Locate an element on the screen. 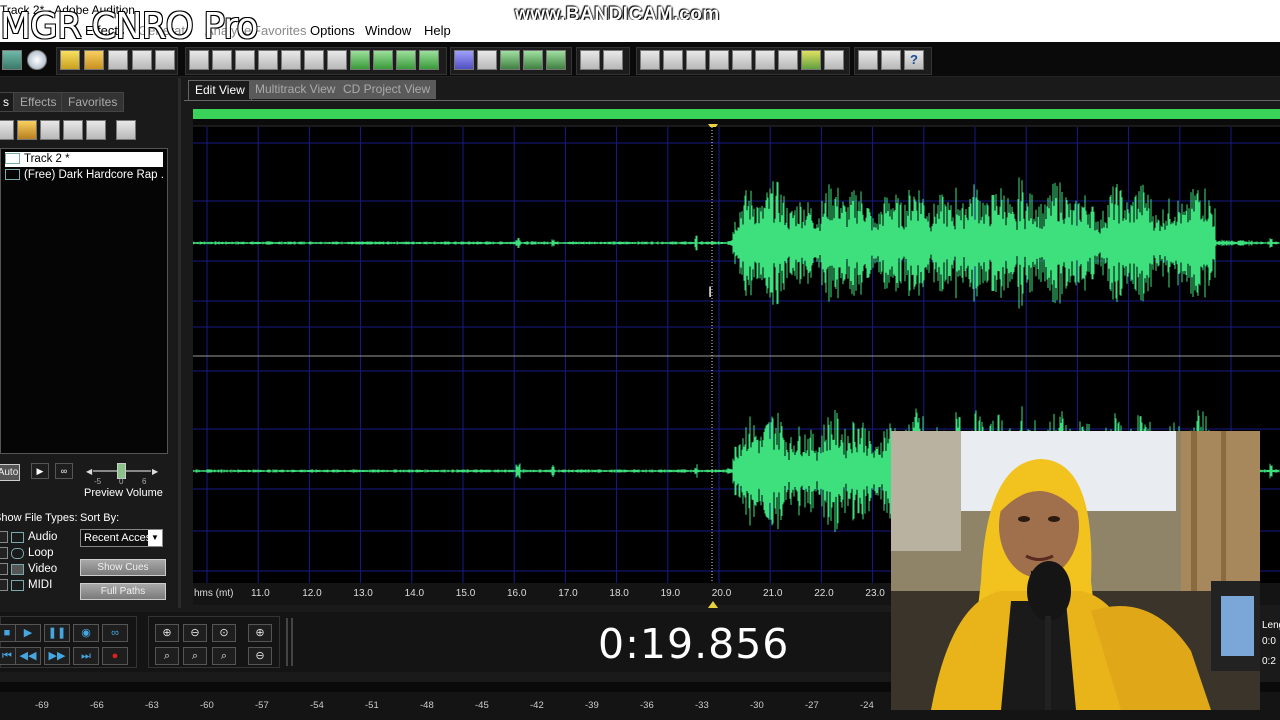 The image size is (1280, 720). ruler-tick-label: 12.0 is located at coordinates (312, 593).